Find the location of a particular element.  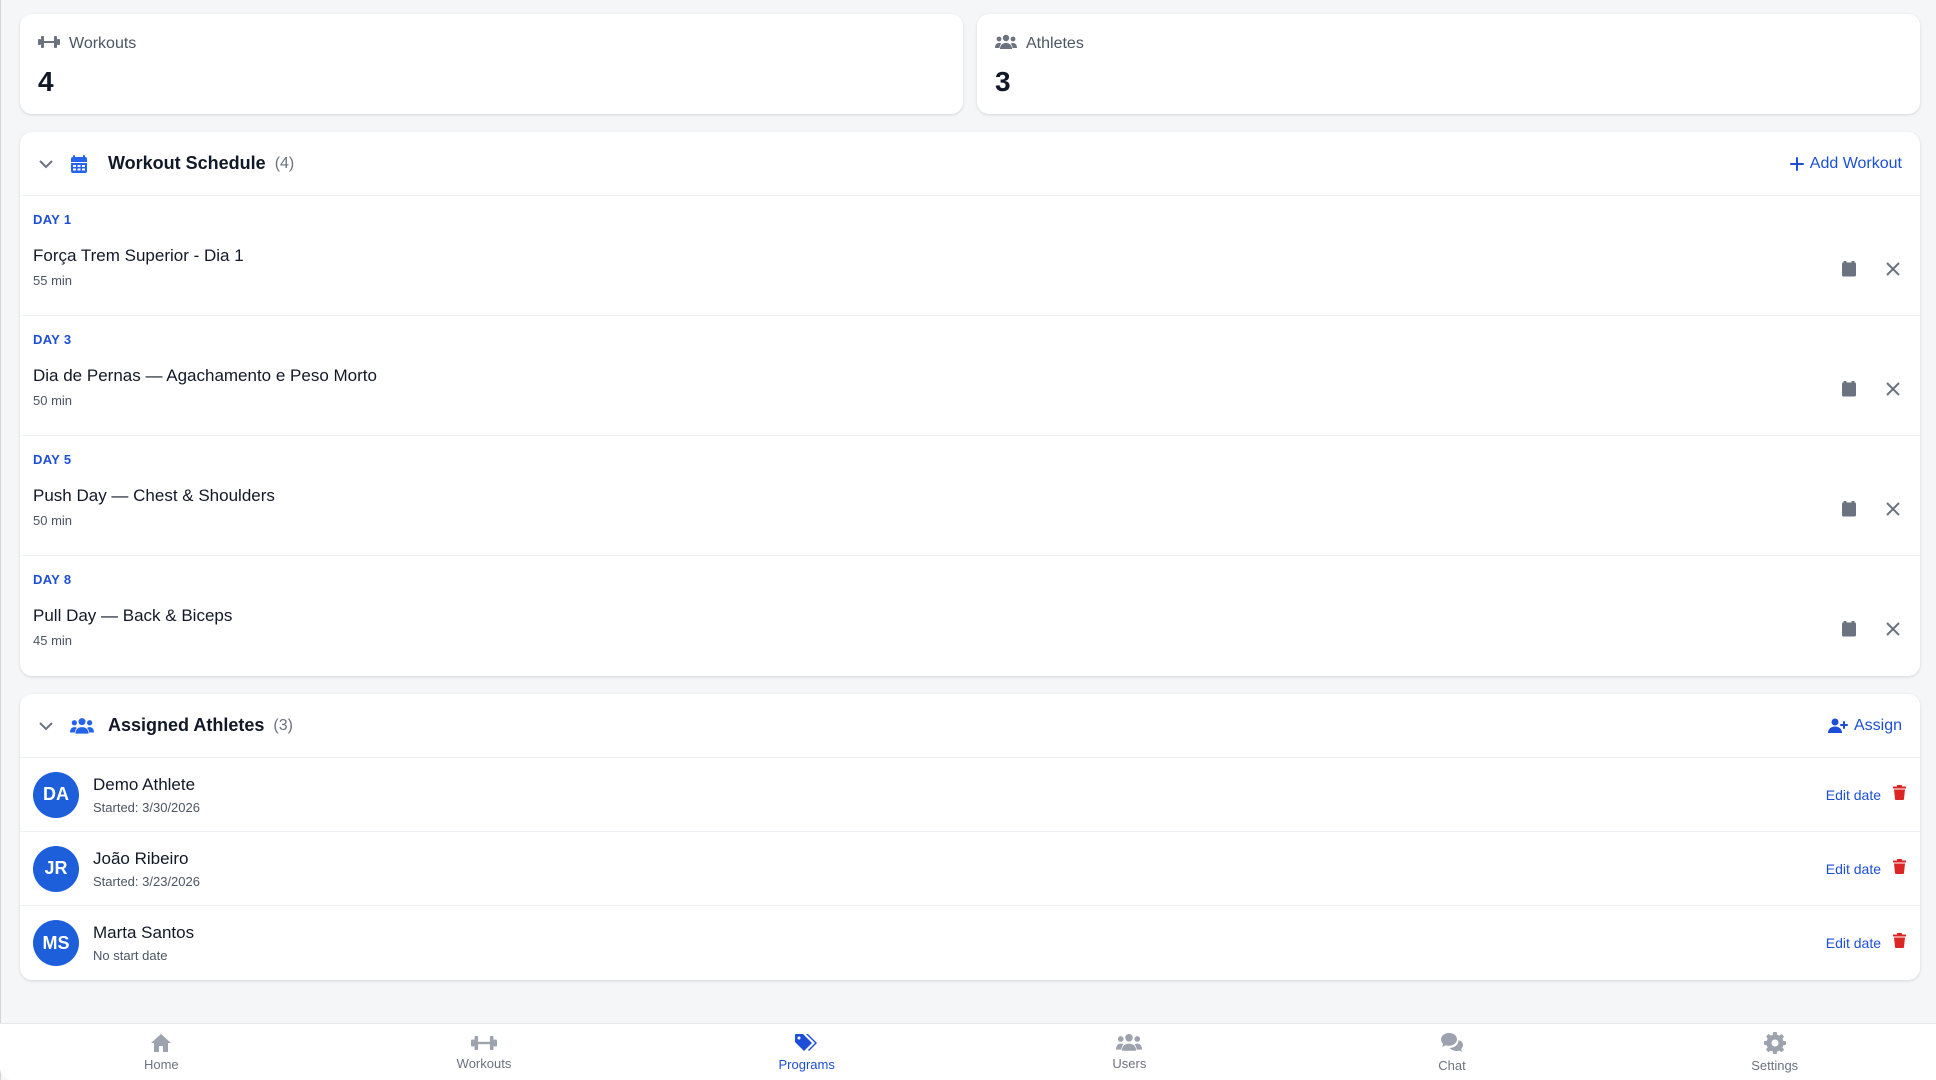

athletes-stat-value: 3 is located at coordinates (1003, 81).